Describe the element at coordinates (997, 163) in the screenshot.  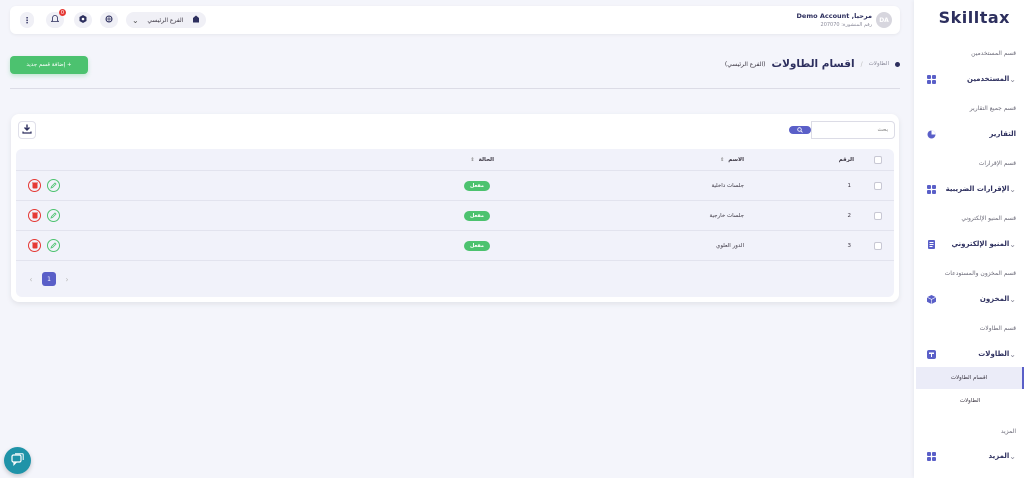
I see `sidebar-section-tax: قسم الإقرارات` at that location.